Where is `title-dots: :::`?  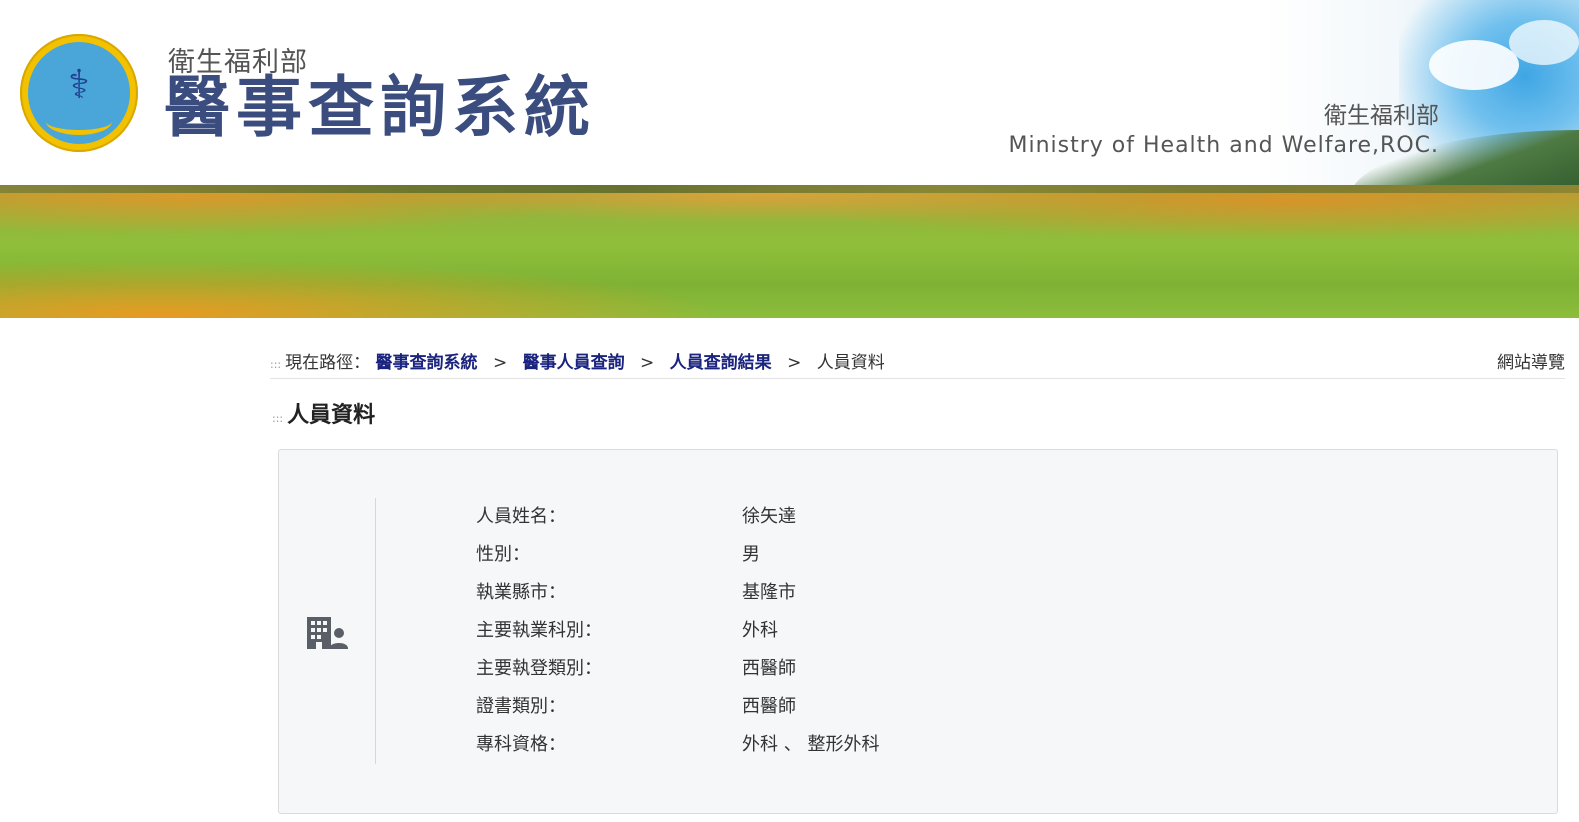 title-dots: ::: is located at coordinates (278, 418).